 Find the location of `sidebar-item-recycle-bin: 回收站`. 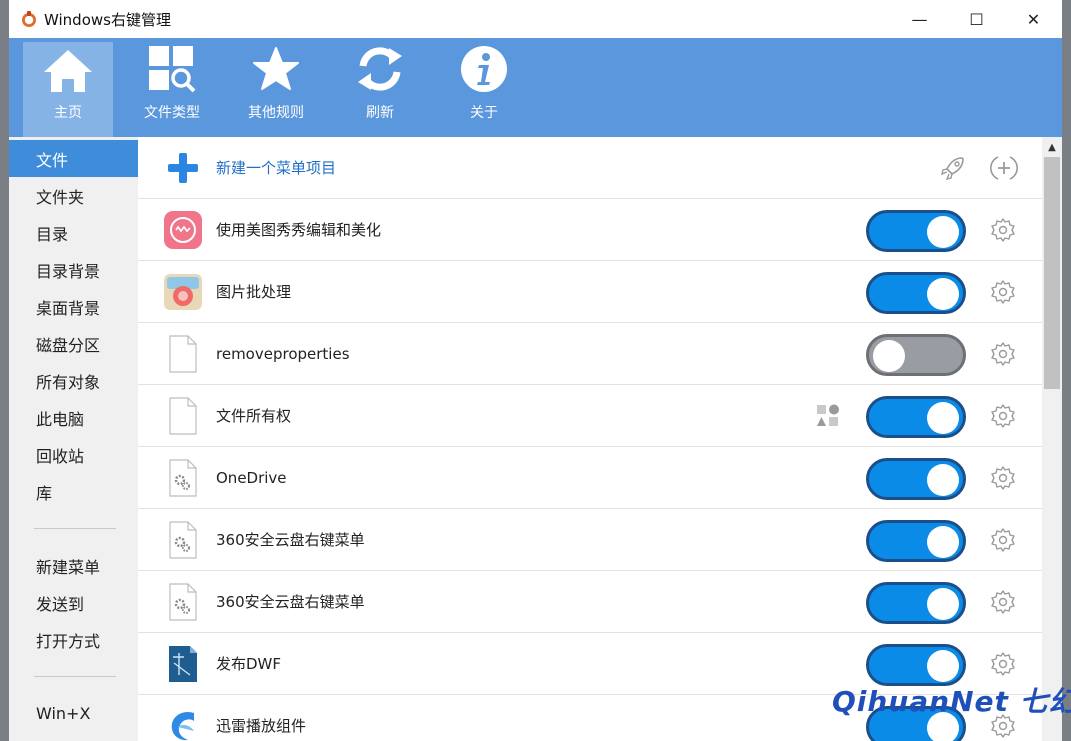

sidebar-item-recycle-bin: 回收站 is located at coordinates (73, 454).